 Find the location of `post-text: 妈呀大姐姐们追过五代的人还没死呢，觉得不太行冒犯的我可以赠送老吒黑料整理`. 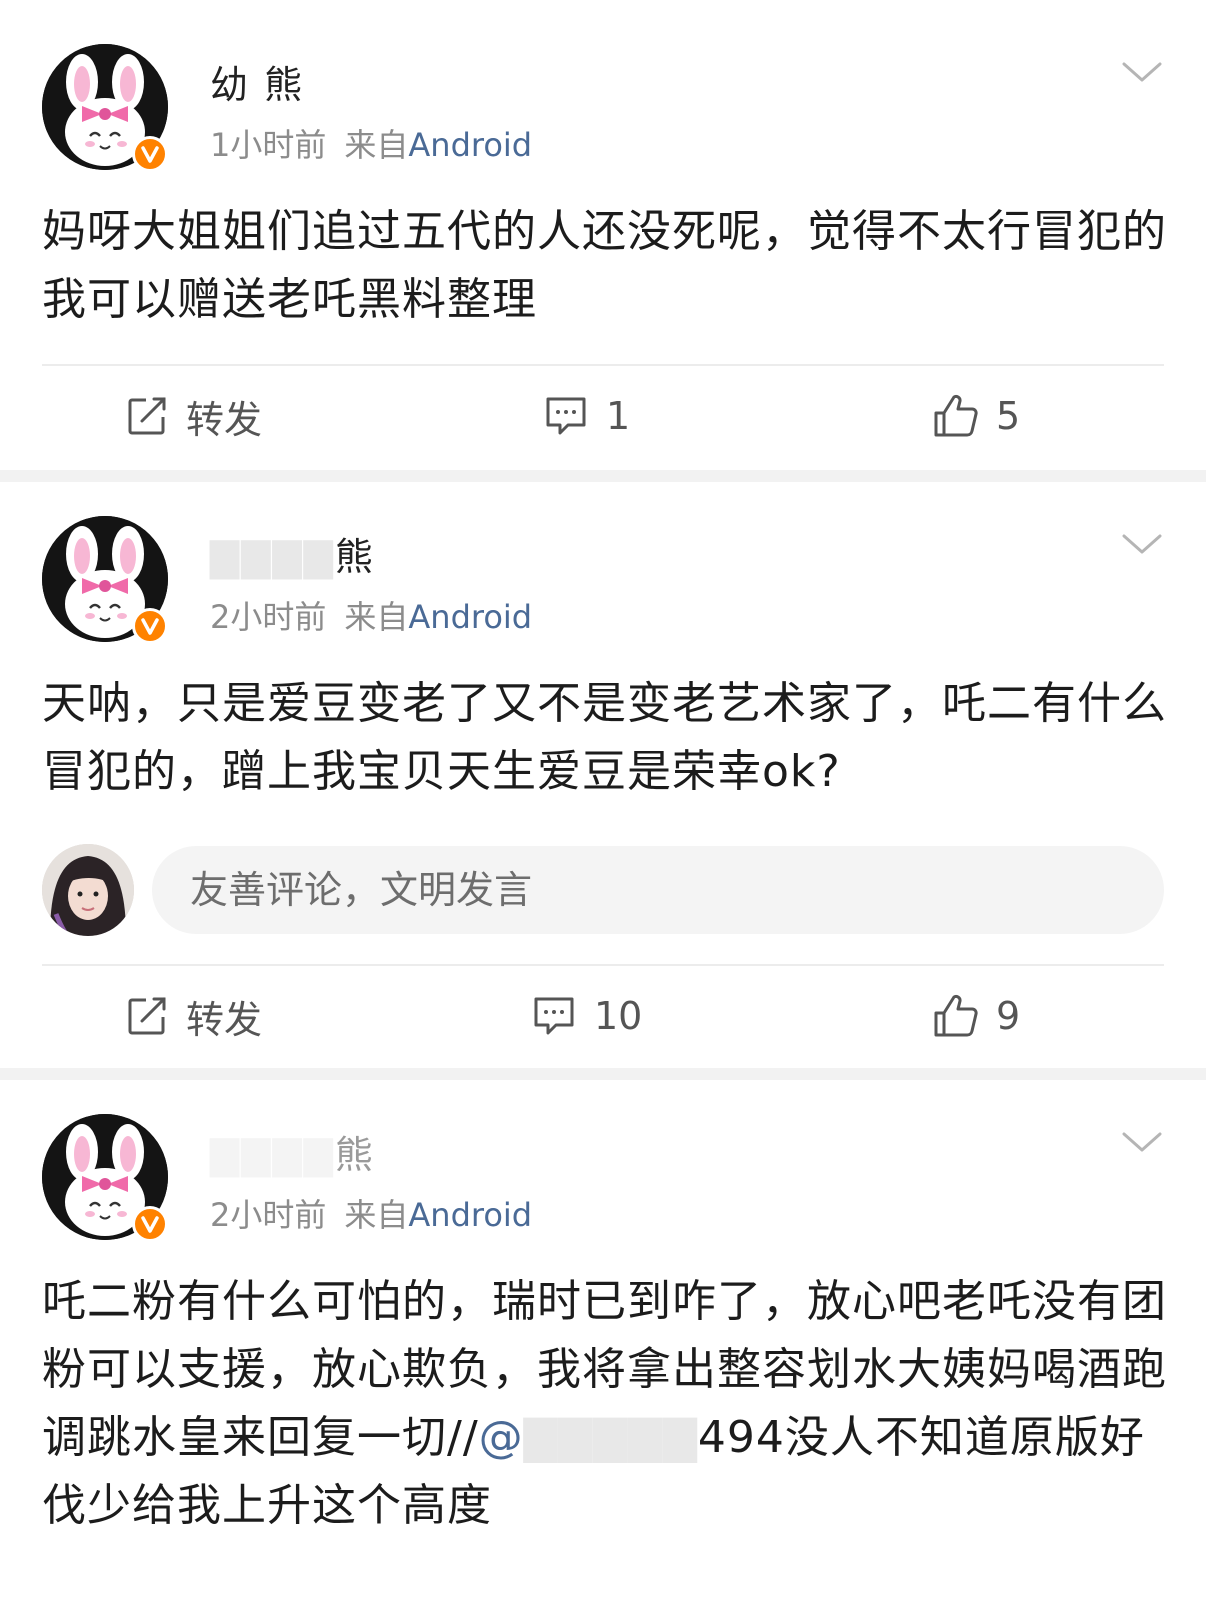

post-text: 妈呀大姐姐们追过五代的人还没死呢，觉得不太行冒犯的我可以赠送老吒黑料整理 is located at coordinates (604, 265).